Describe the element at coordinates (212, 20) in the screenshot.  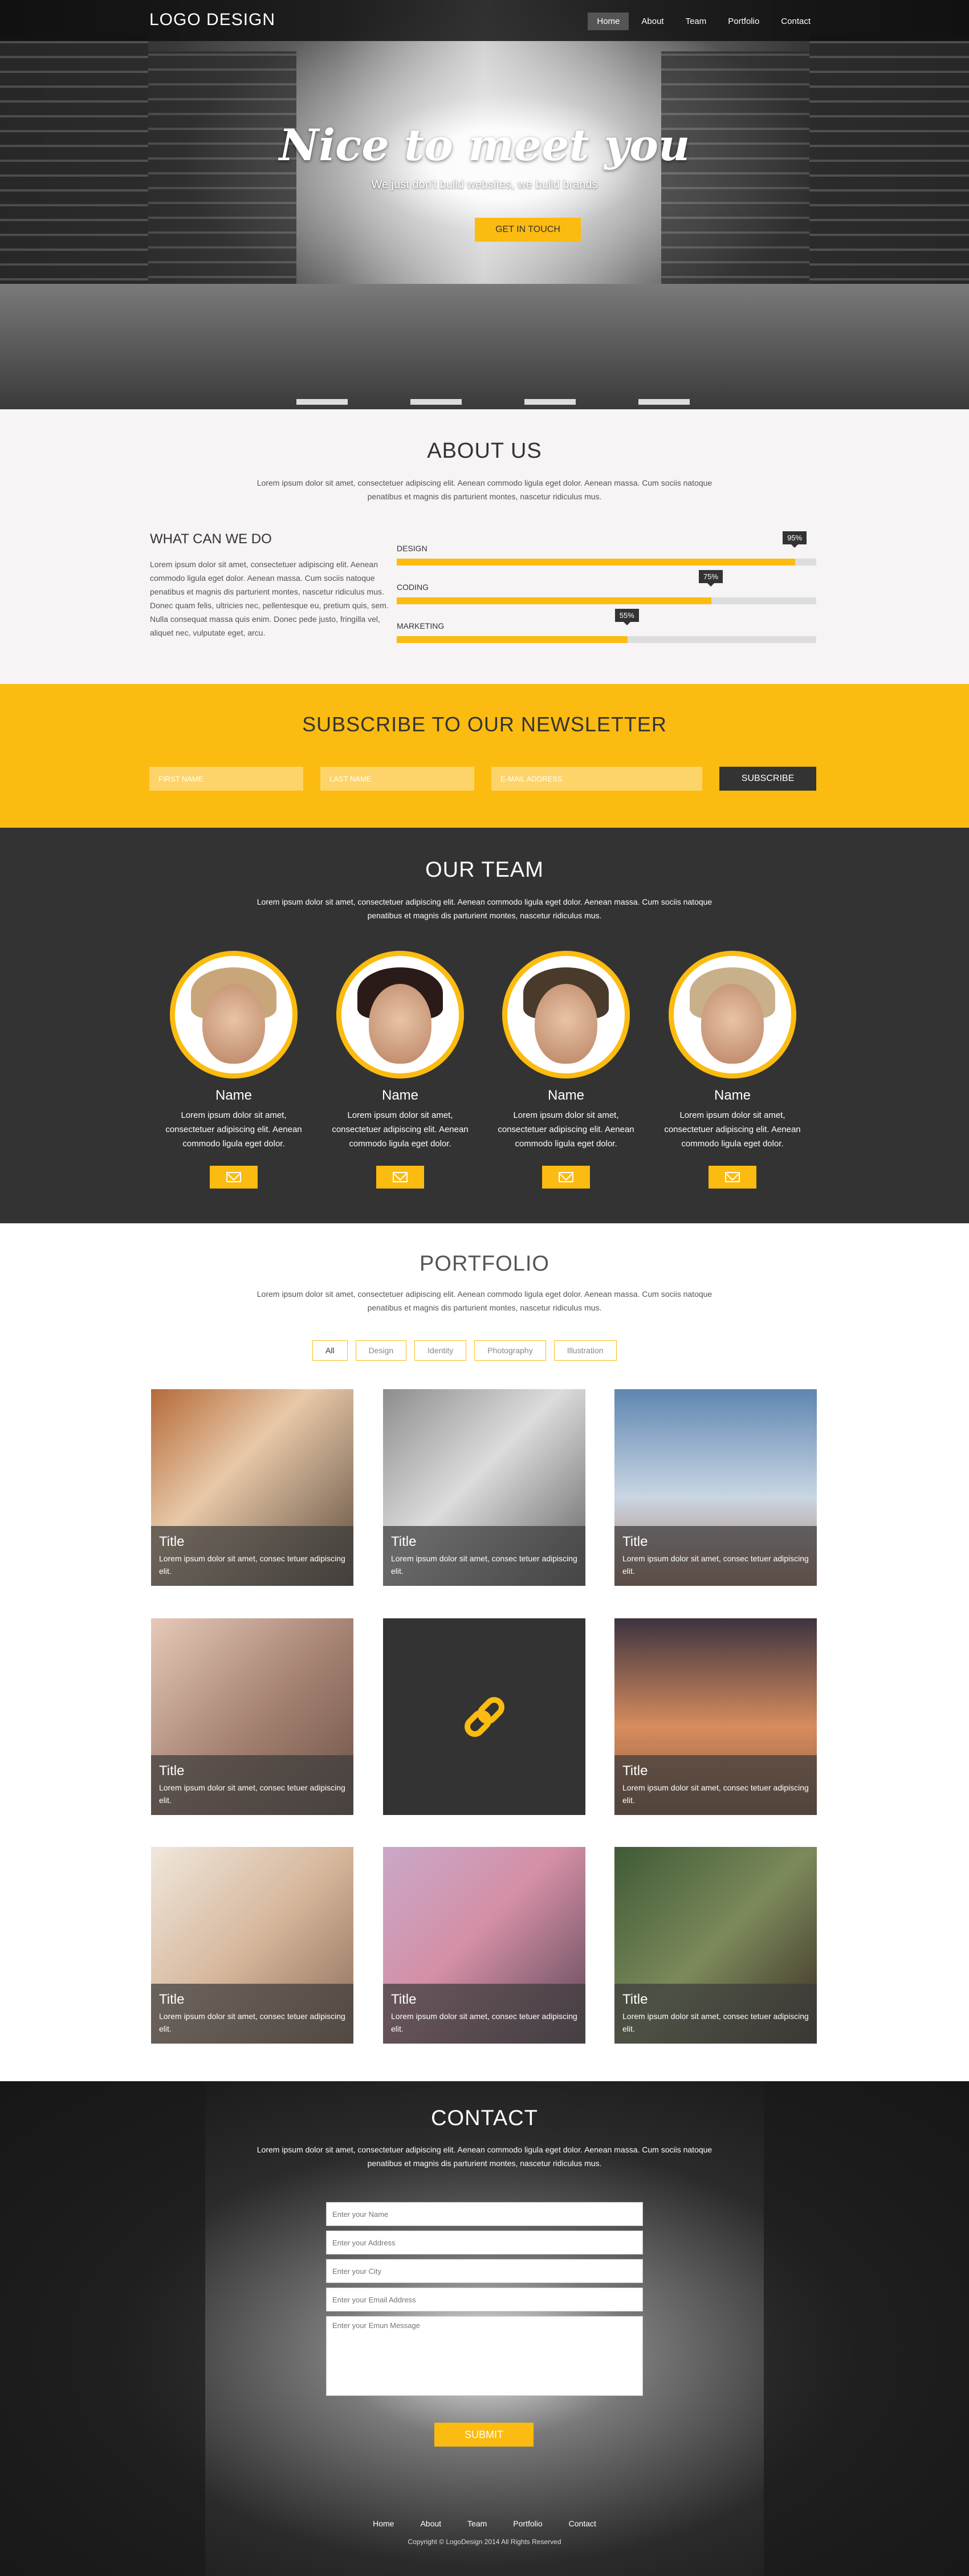
I see `logo: LOGO DESIGN` at that location.